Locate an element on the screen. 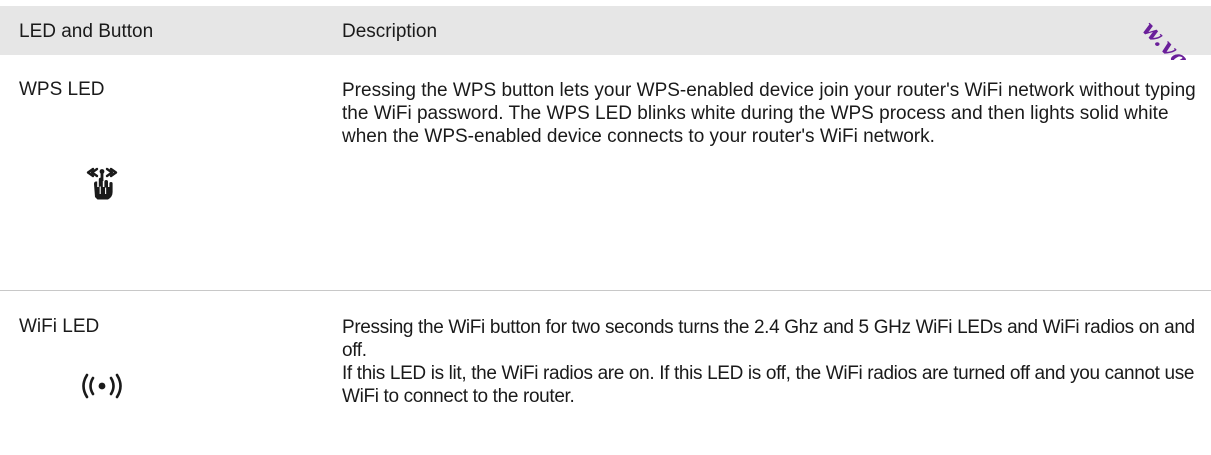  watermark: w.va is located at coordinates (1176, 30).